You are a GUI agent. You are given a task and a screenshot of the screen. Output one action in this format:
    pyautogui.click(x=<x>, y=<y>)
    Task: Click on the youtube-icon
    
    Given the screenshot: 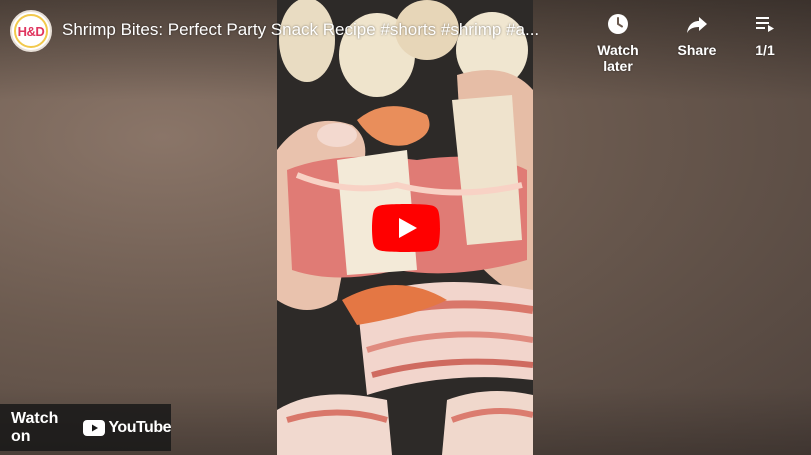 What is the action you would take?
    pyautogui.click(x=94, y=427)
    